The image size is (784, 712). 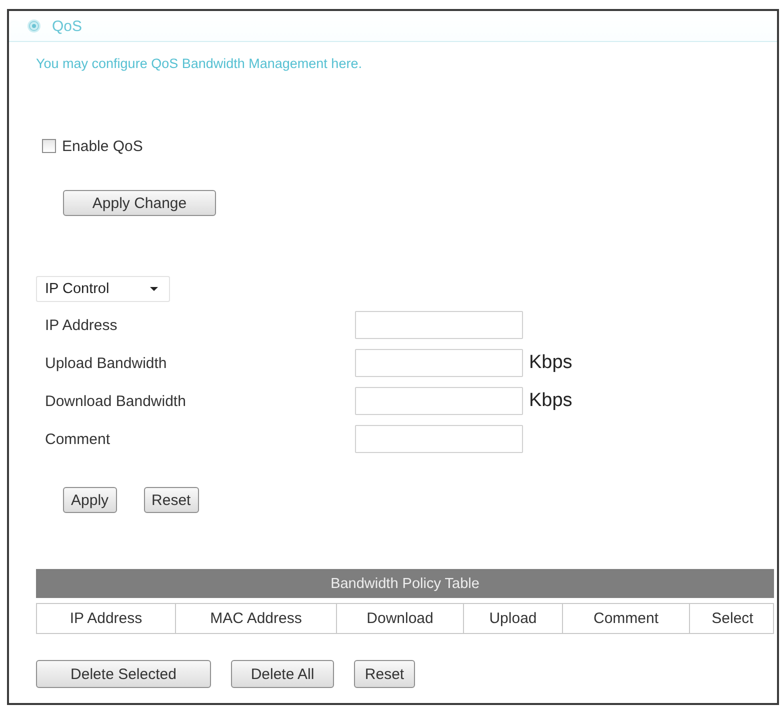 What do you see at coordinates (90, 500) in the screenshot?
I see `form-button: Apply` at bounding box center [90, 500].